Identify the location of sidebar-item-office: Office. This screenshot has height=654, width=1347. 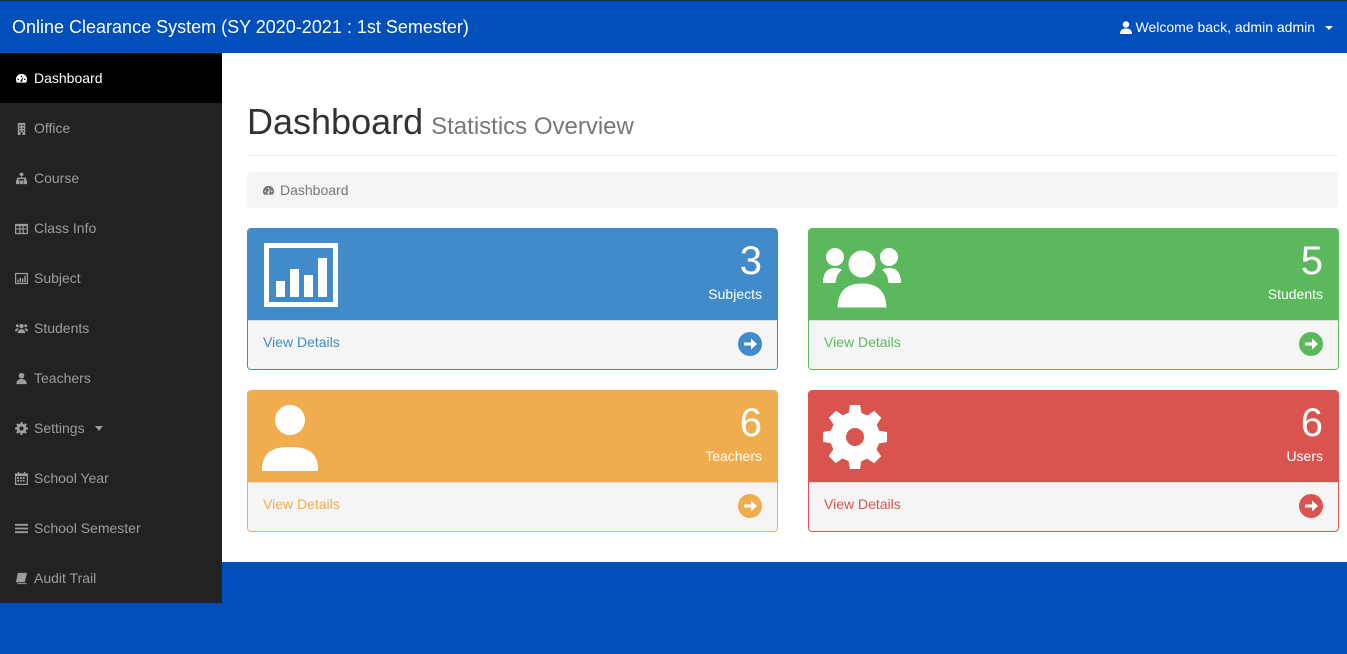
(111, 128).